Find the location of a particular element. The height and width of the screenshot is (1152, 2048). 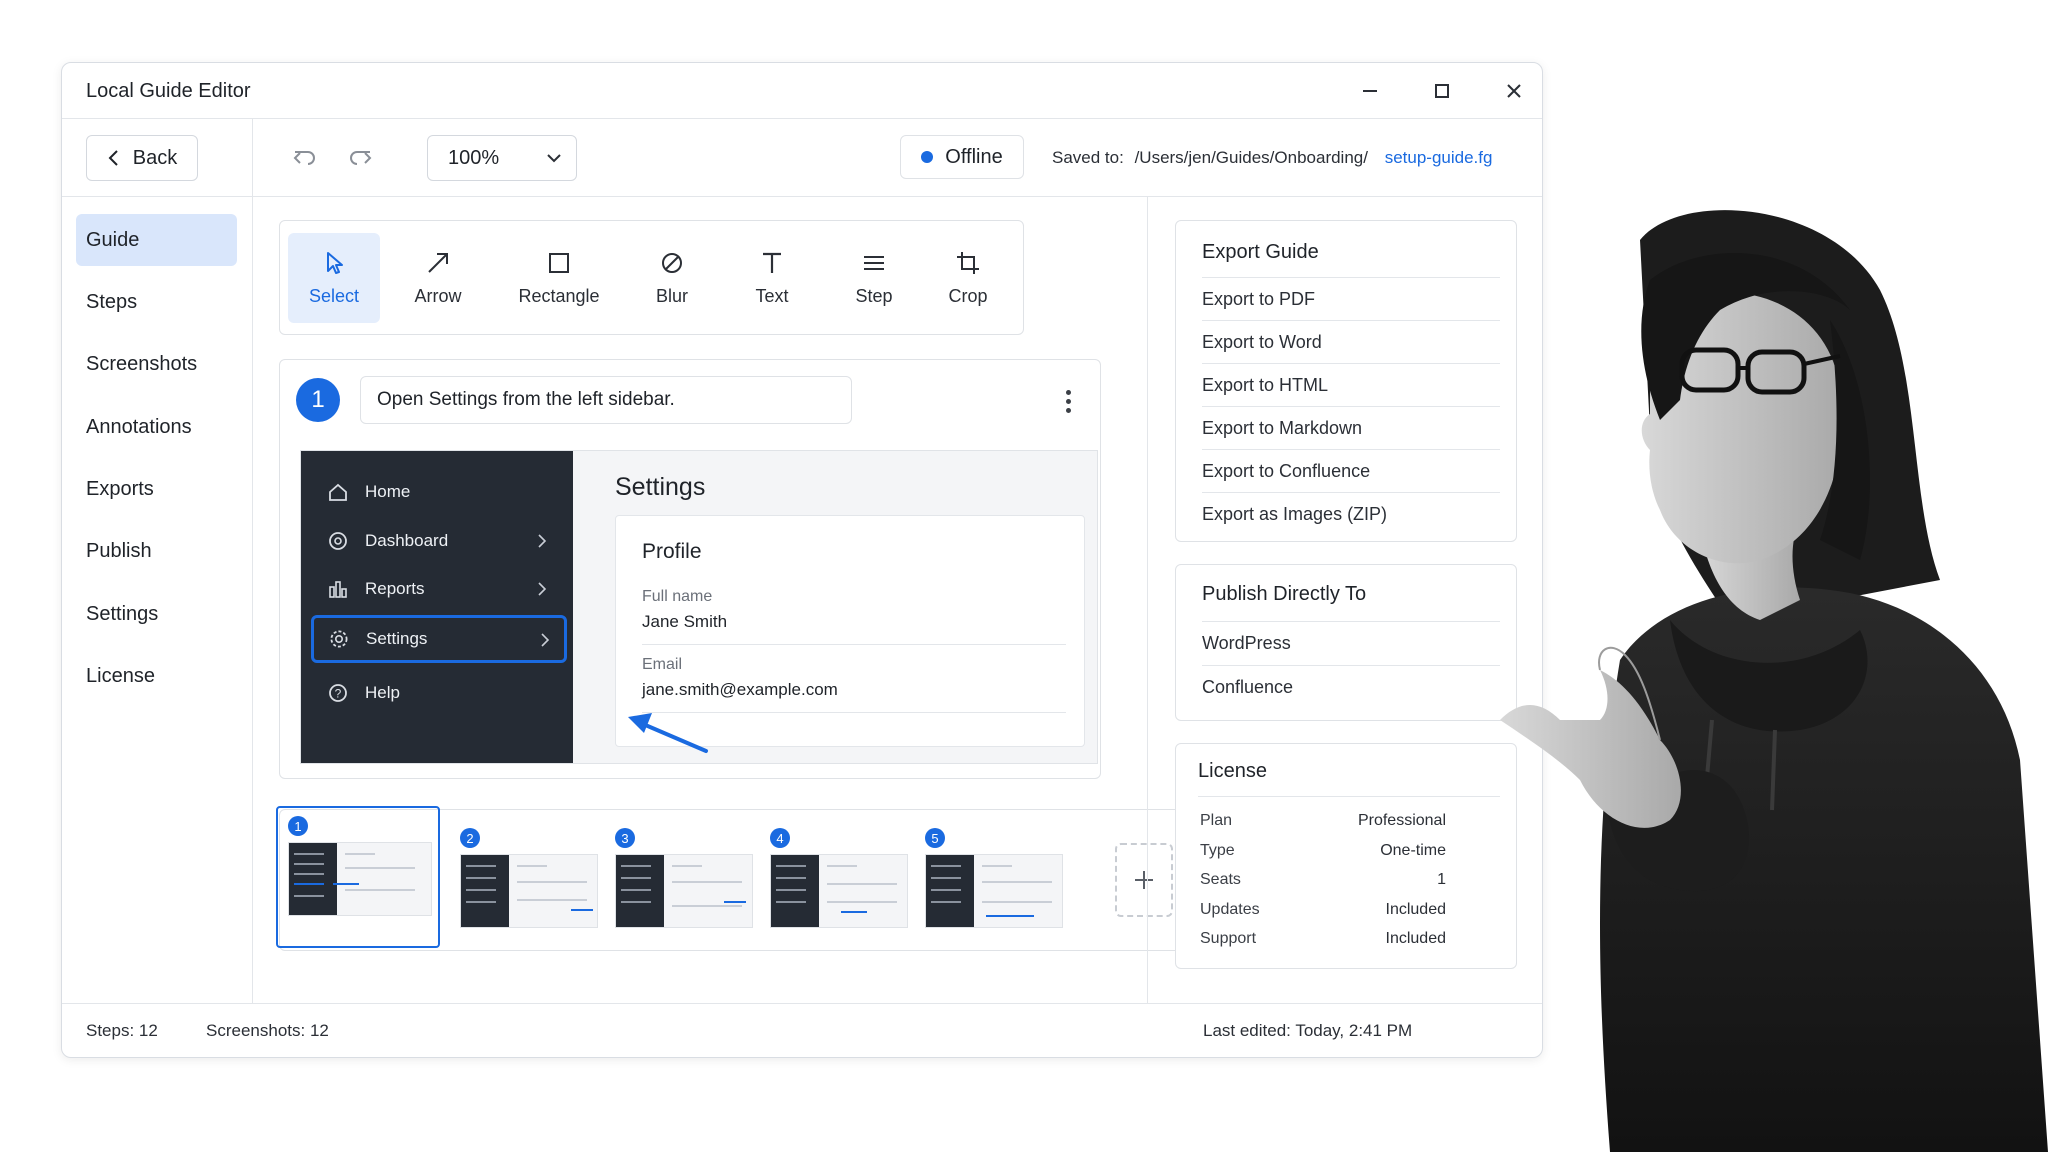

right-column-divider is located at coordinates (1147, 600).